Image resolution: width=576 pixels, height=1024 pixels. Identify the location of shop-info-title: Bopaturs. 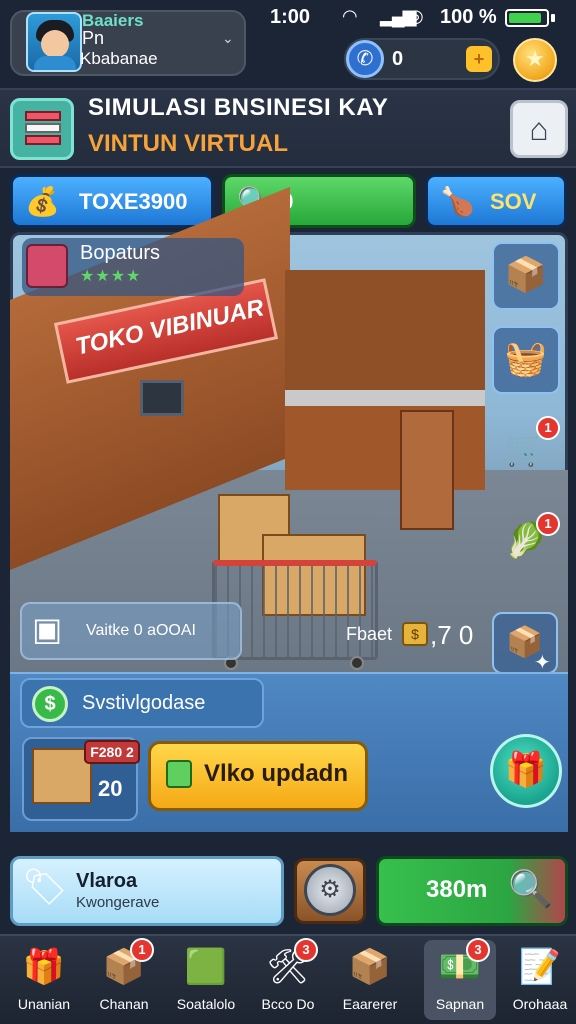
(120, 253).